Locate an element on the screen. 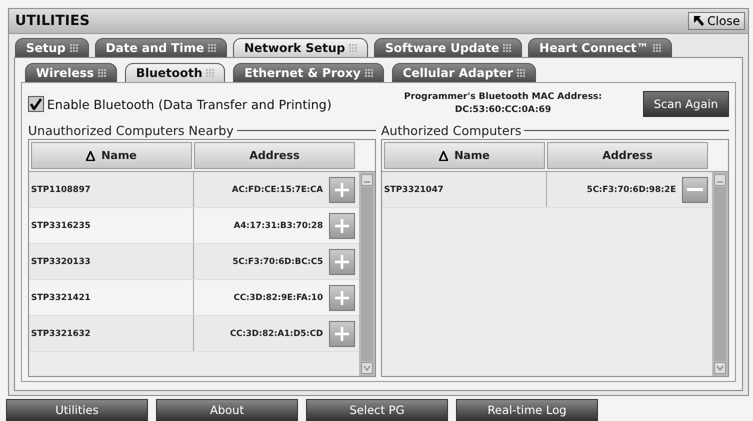 The image size is (753, 421). tab: Cellular Adapter is located at coordinates (464, 72).